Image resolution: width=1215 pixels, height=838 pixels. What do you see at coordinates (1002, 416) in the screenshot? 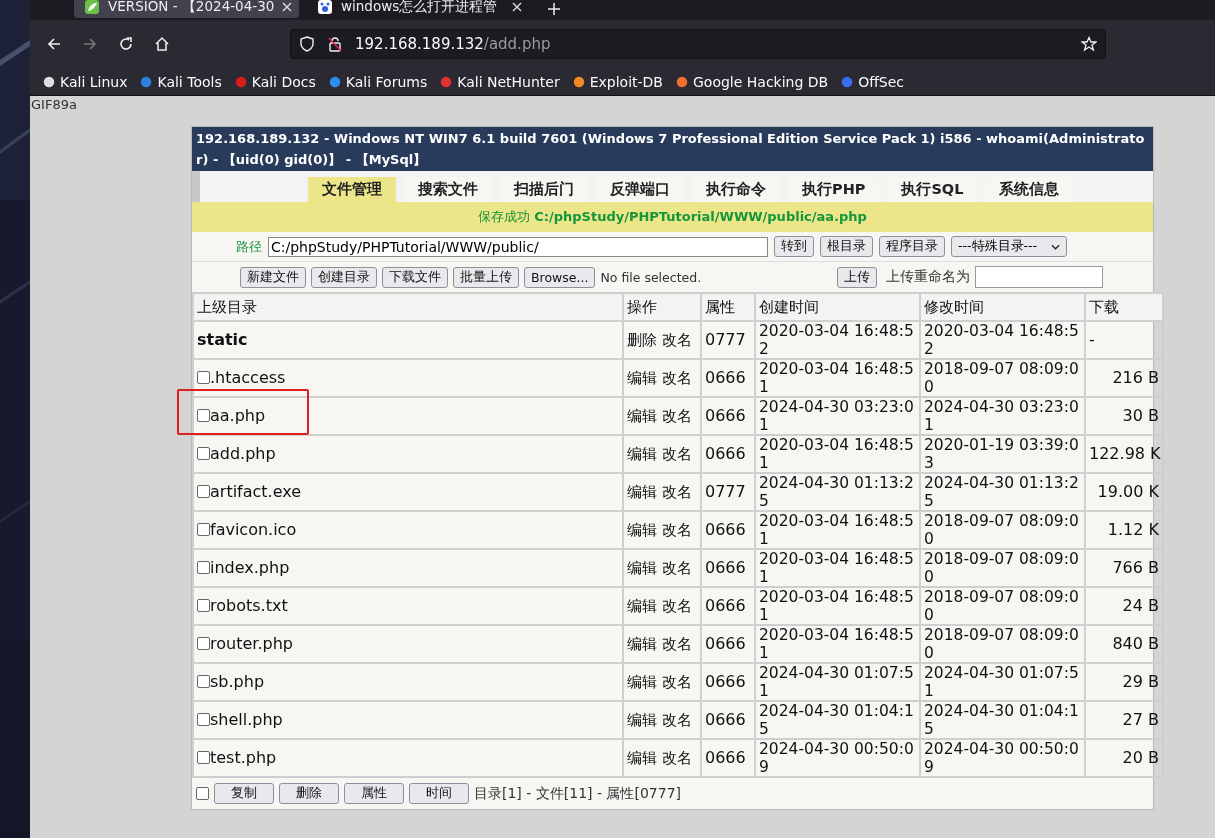
I see `modified-cell: 2024-04-30 03:23:01` at bounding box center [1002, 416].